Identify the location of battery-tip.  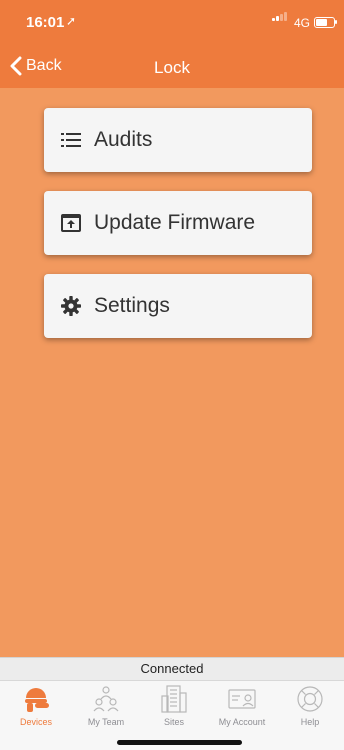
(336, 22).